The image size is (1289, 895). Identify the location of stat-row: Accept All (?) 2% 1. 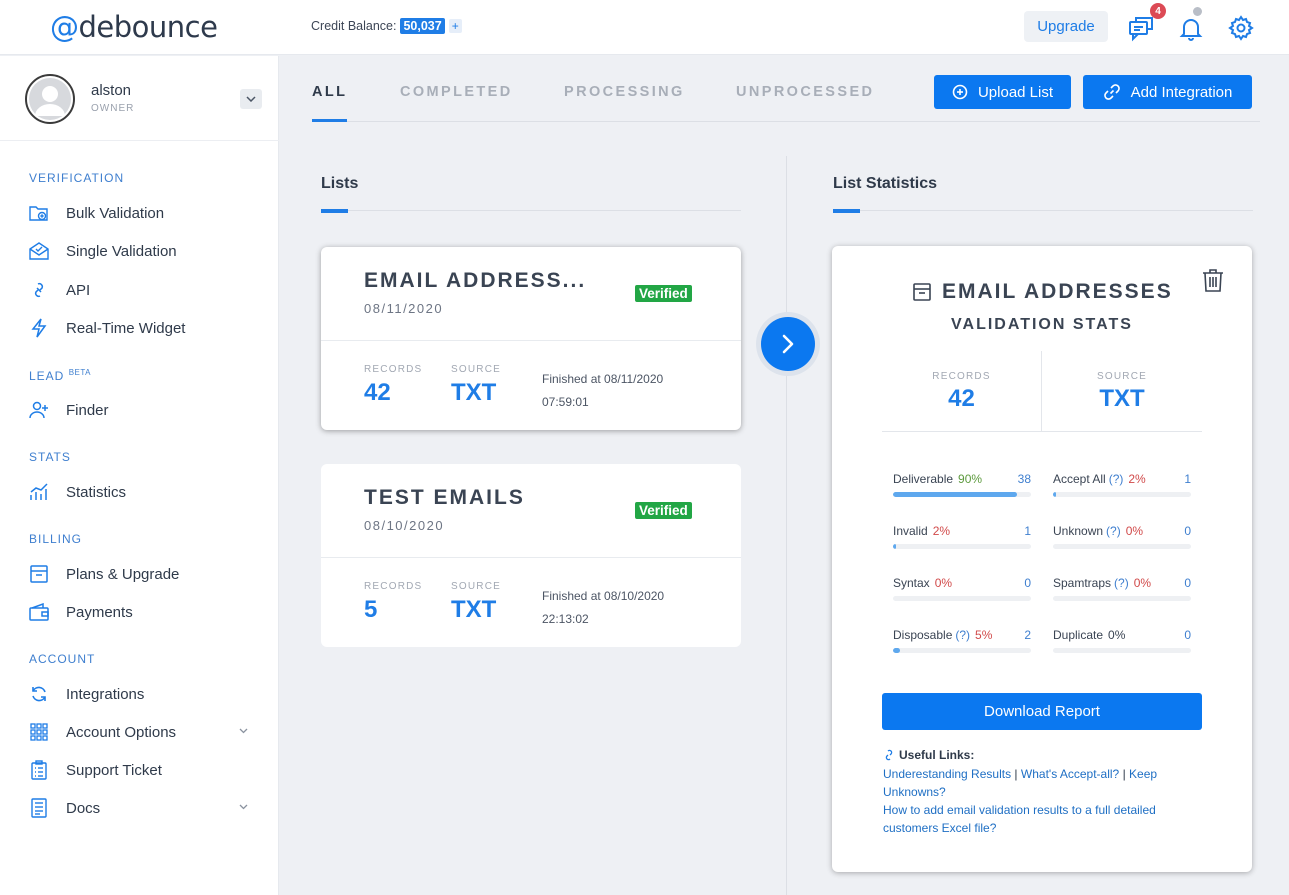
(1122, 479).